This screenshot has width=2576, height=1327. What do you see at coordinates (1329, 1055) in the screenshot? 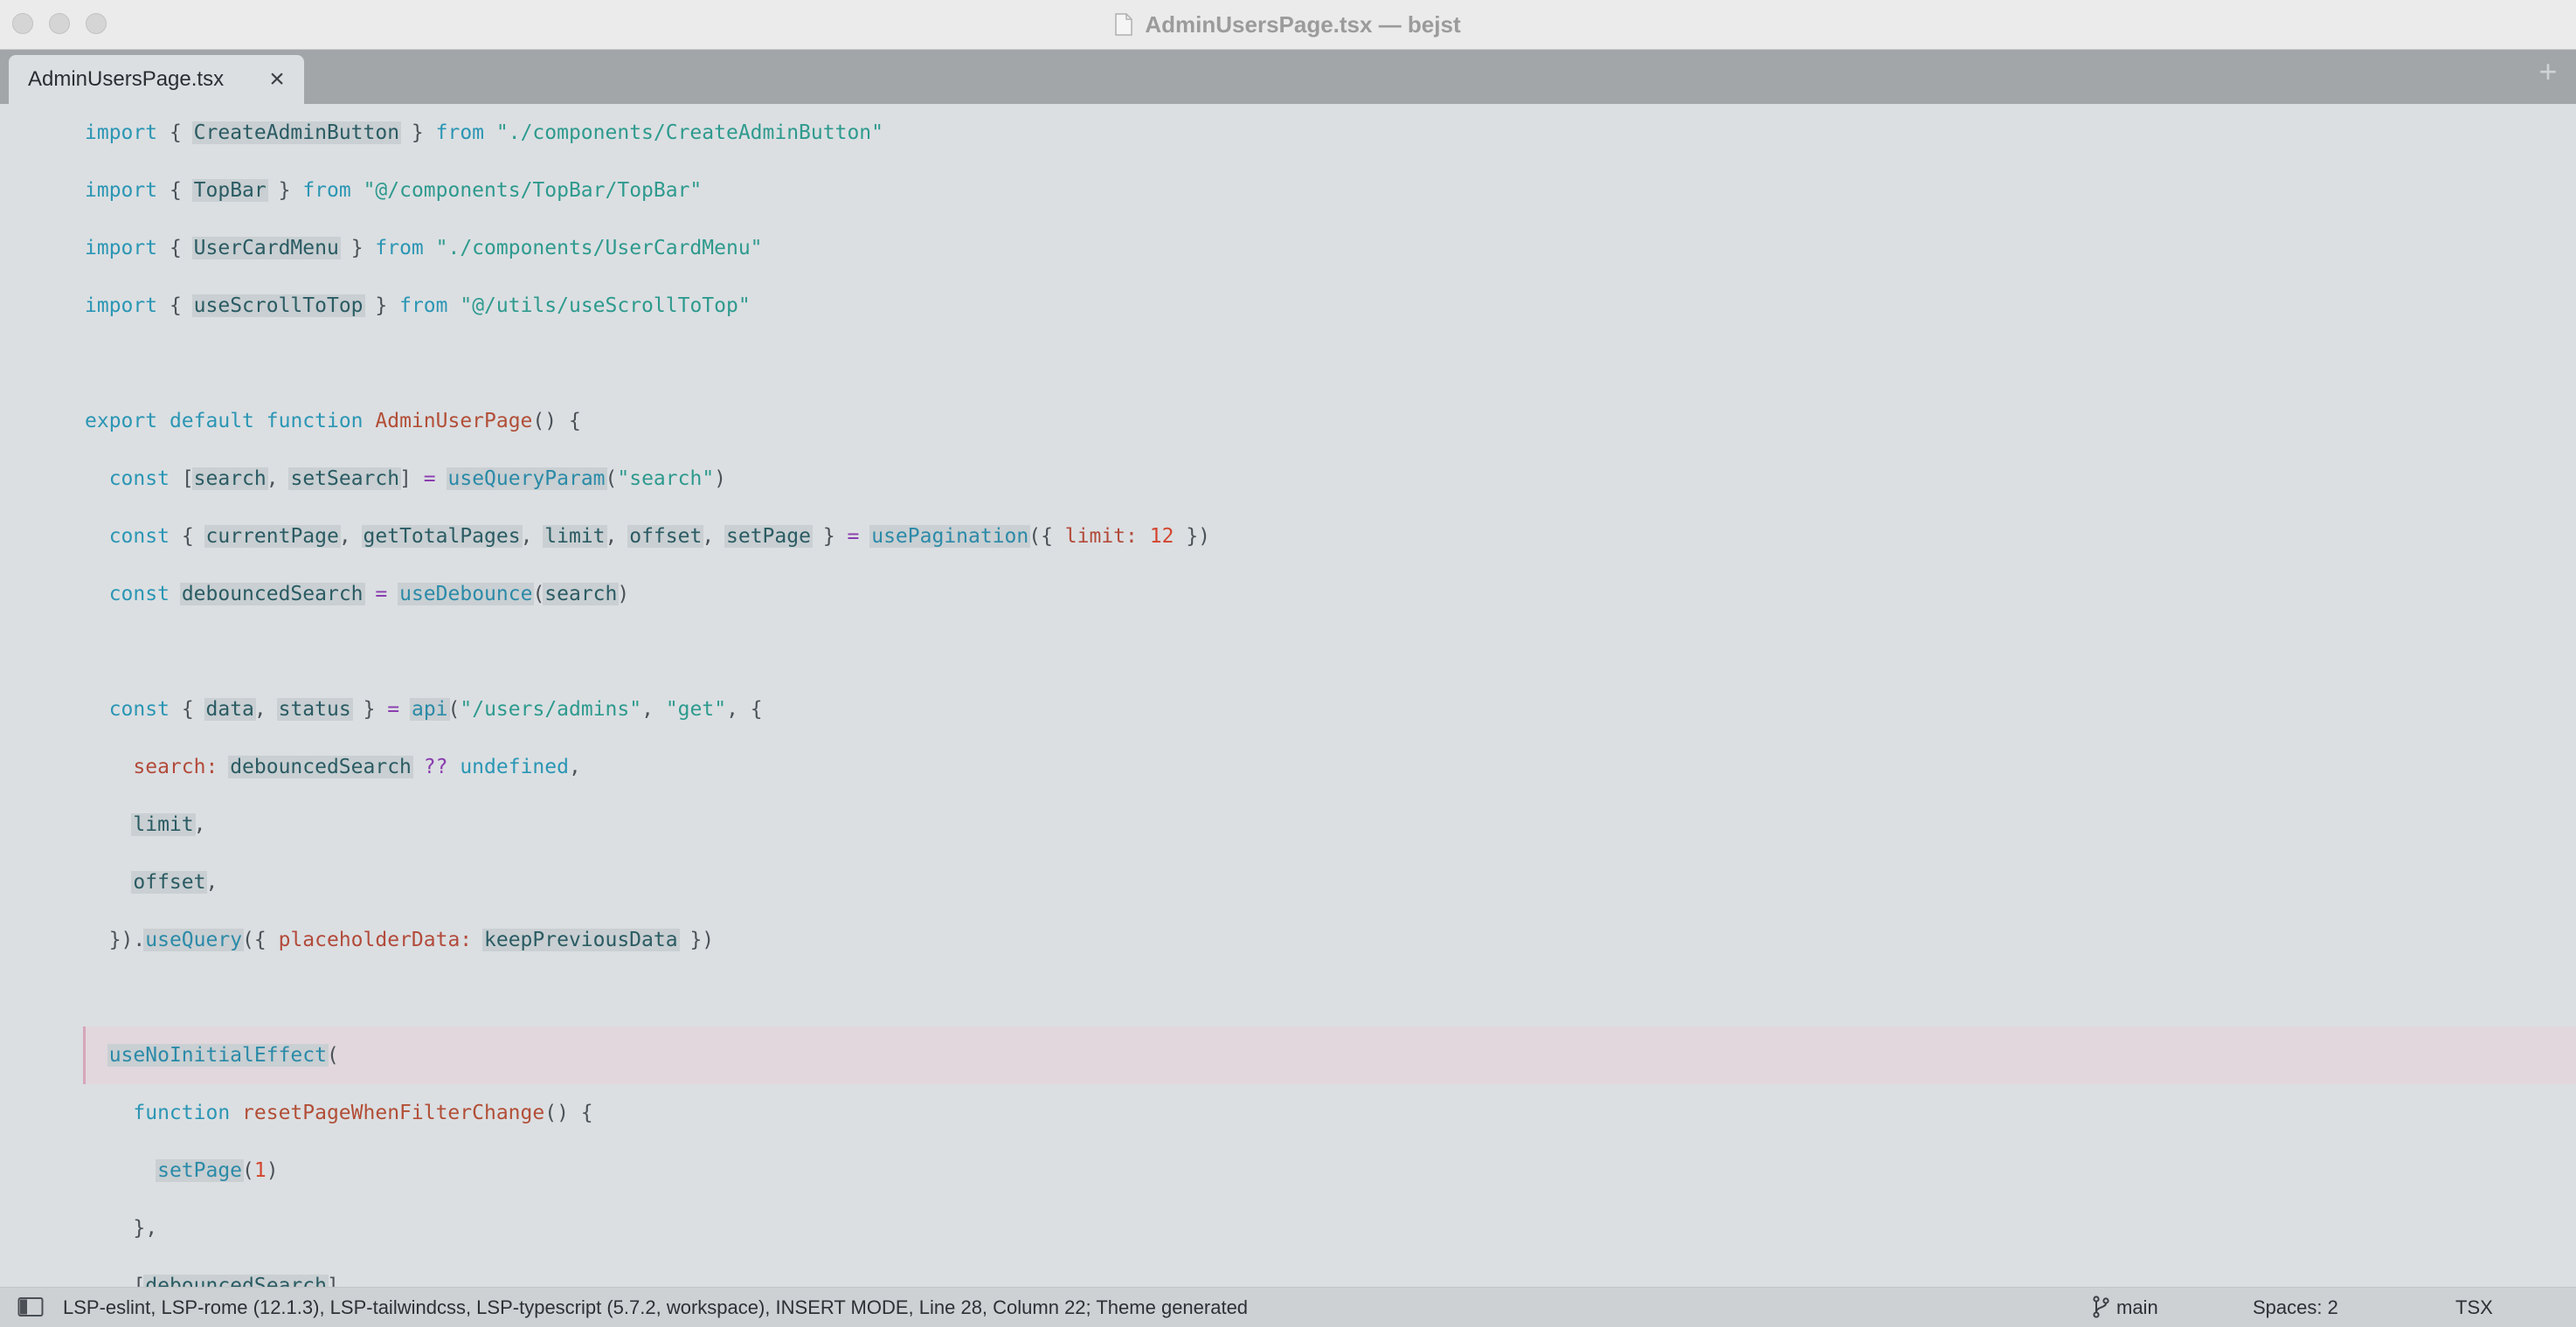
I see `code-line-current: useNoInitialEffect(` at bounding box center [1329, 1055].